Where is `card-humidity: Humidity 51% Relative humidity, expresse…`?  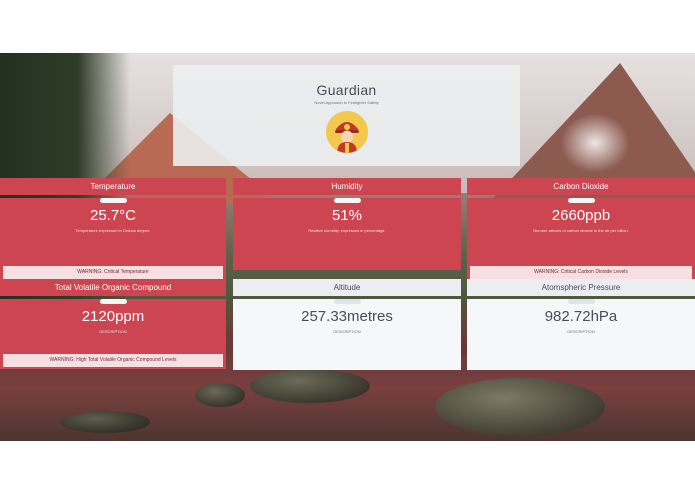
card-humidity: Humidity 51% Relative humidity, expresse… is located at coordinates (347, 224).